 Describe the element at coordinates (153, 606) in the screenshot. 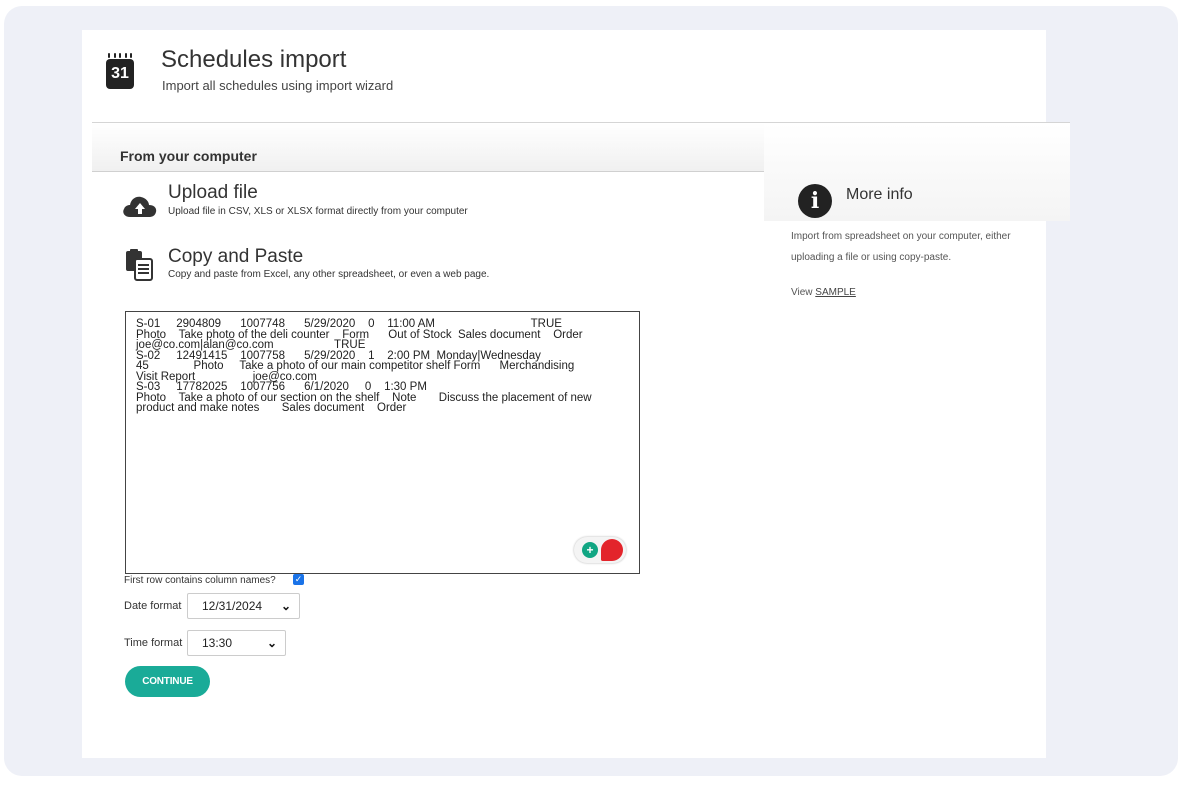

I see `date-format-label: Date format` at that location.